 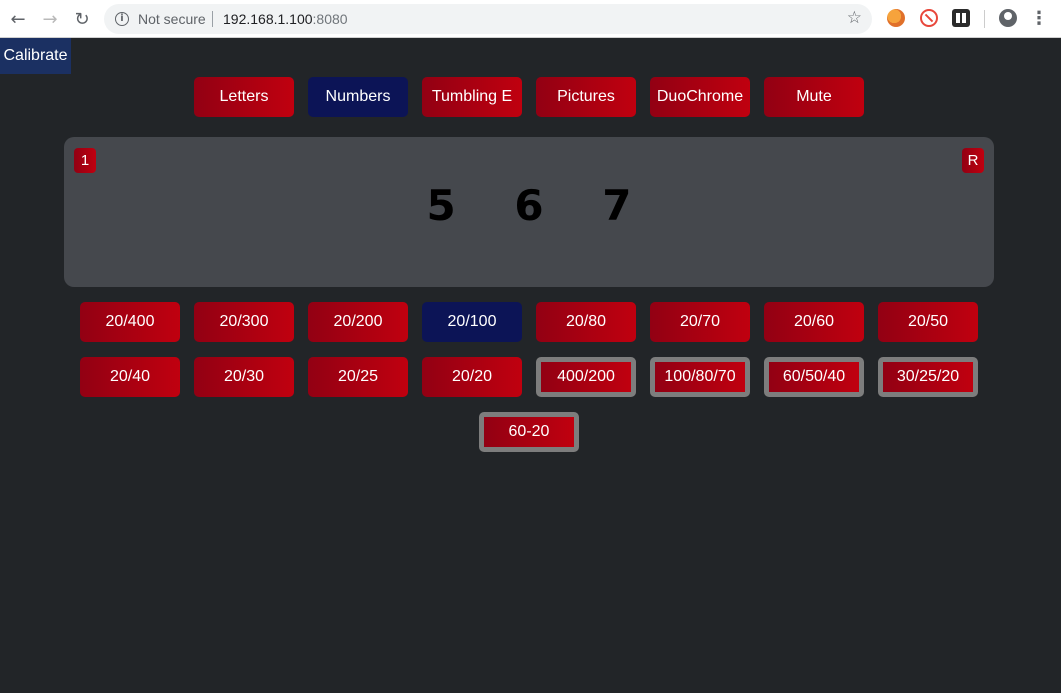 What do you see at coordinates (854, 18) in the screenshot?
I see `bookmark-star-icon: ☆` at bounding box center [854, 18].